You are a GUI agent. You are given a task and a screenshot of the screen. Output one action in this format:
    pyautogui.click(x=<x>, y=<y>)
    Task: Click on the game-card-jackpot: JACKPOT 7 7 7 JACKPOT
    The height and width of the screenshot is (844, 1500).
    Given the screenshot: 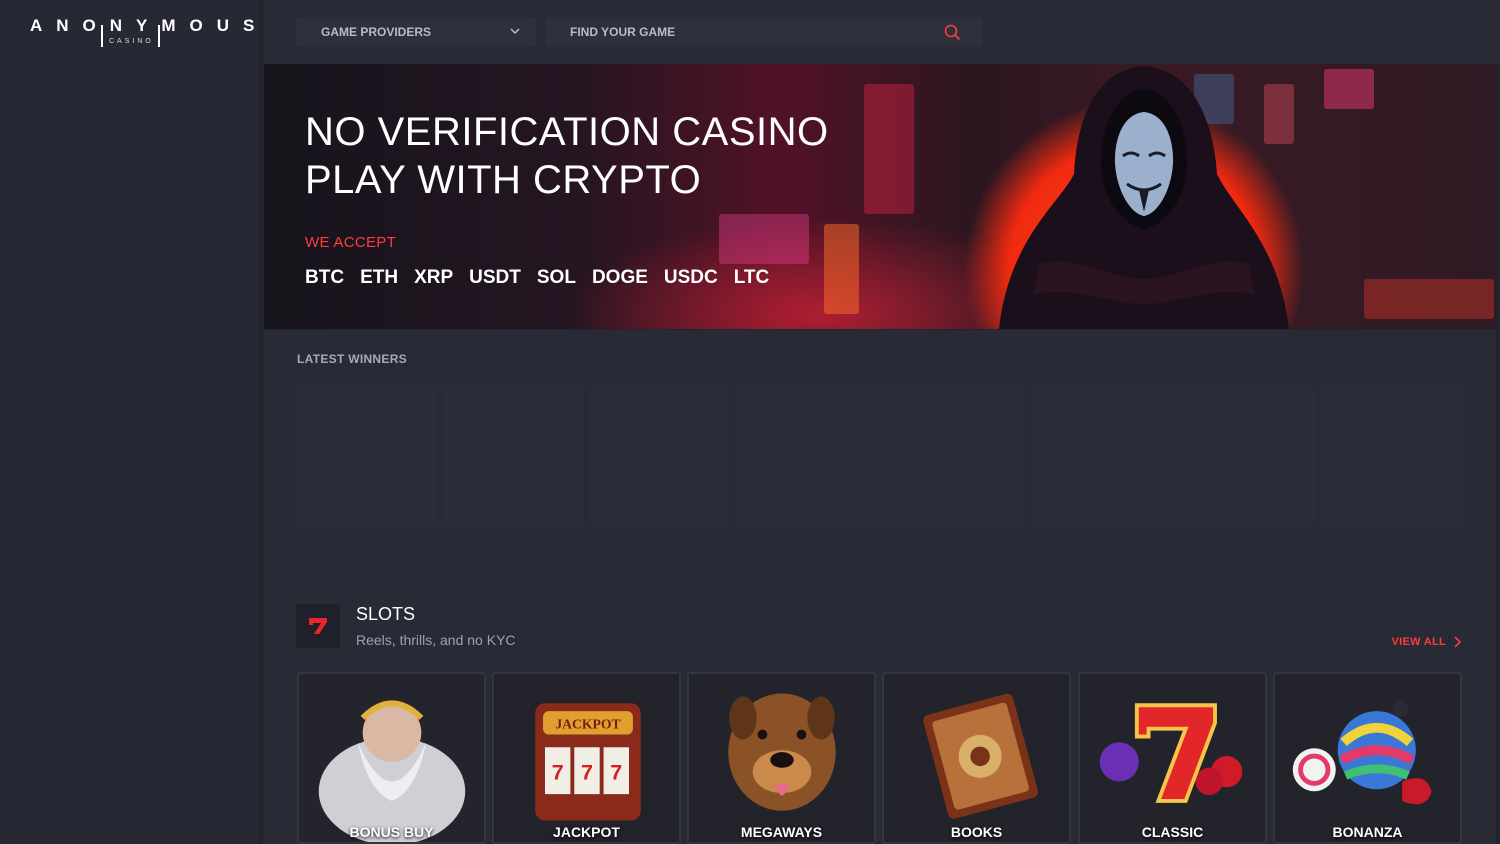 What is the action you would take?
    pyautogui.click(x=586, y=758)
    